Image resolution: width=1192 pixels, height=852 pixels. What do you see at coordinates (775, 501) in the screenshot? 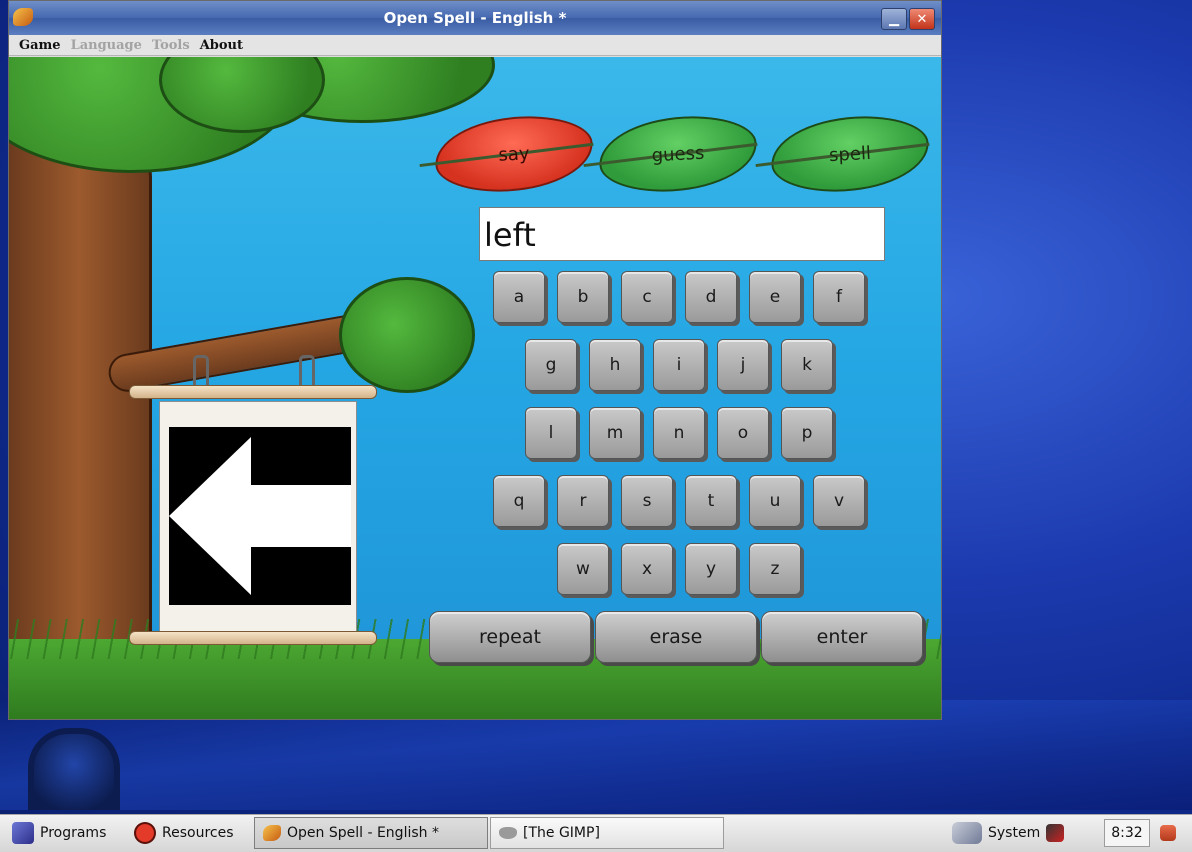
I see `key-u: u` at bounding box center [775, 501].